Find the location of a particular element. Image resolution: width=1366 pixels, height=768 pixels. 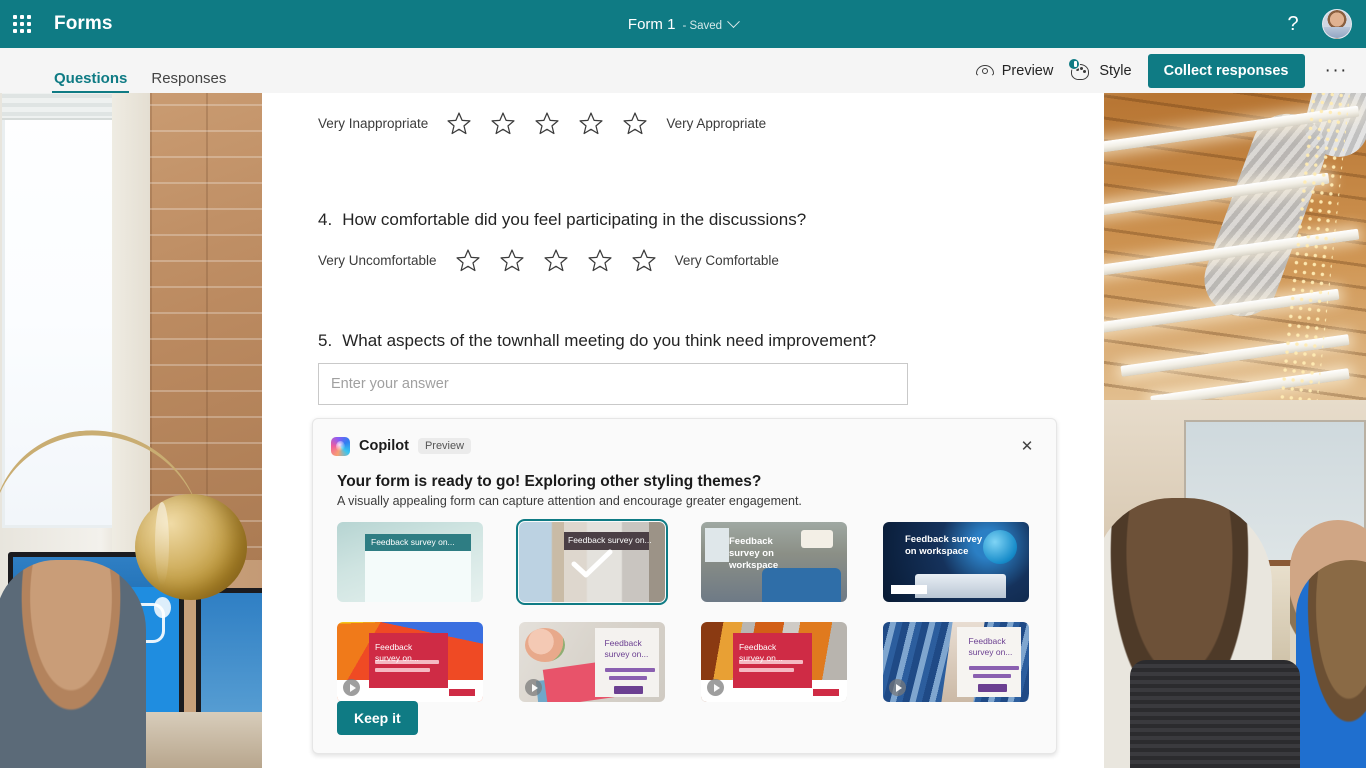

seated-person-left is located at coordinates (73, 664).